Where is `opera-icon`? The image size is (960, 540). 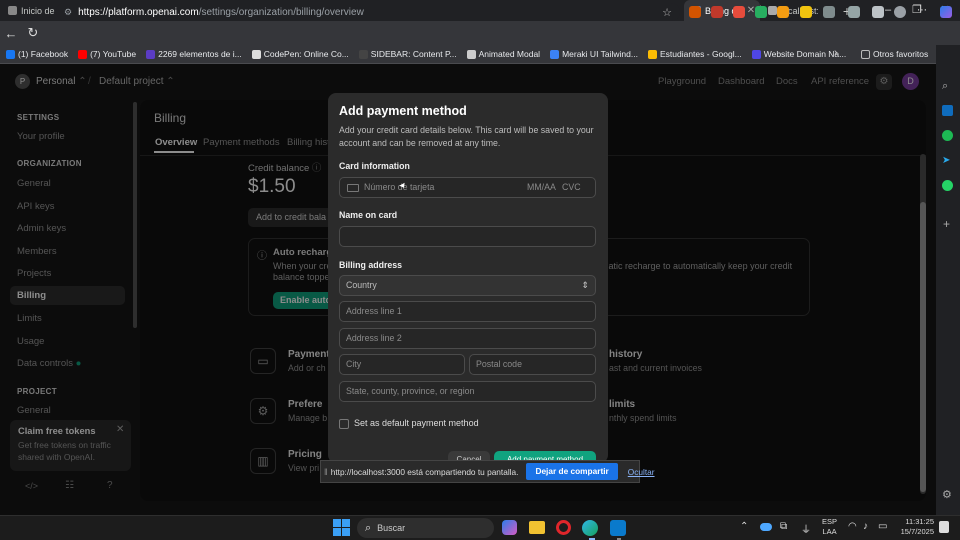 opera-icon is located at coordinates (563, 527).